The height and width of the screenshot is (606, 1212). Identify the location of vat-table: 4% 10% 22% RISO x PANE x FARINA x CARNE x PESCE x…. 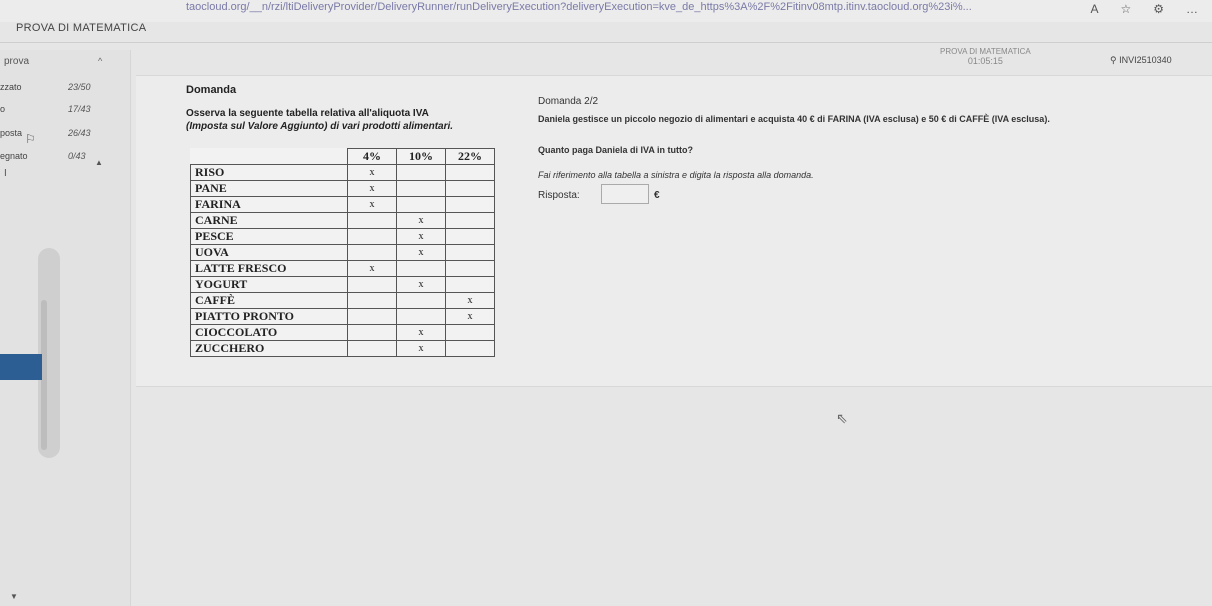
(342, 252).